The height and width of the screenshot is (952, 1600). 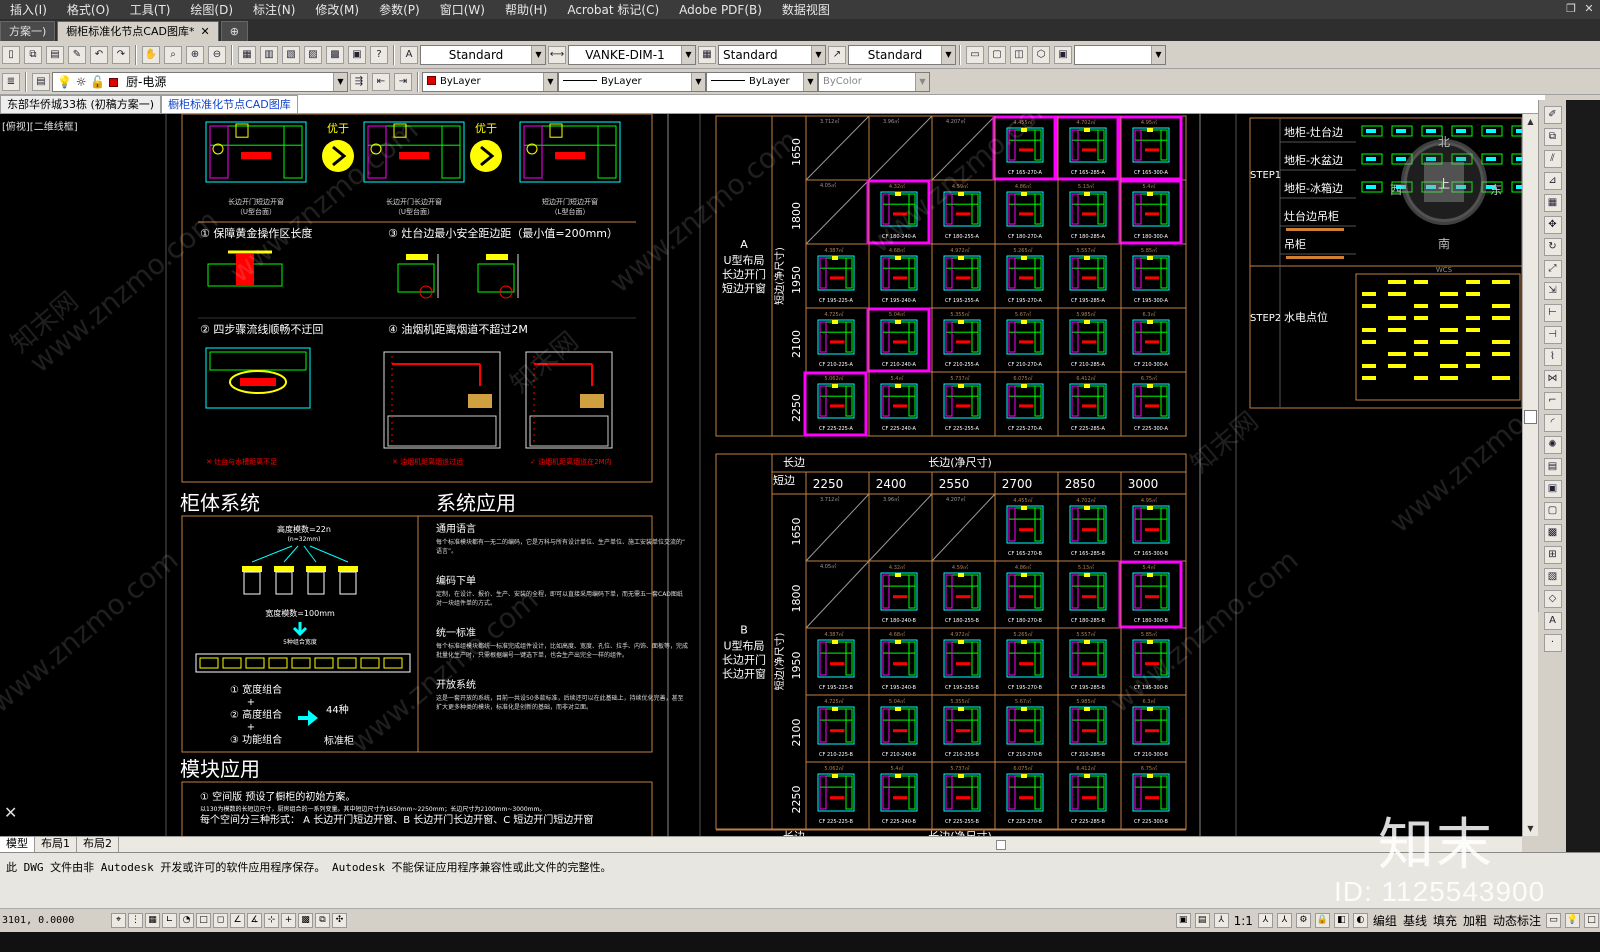 What do you see at coordinates (1571, 8) in the screenshot?
I see `restore-icon: ❐` at bounding box center [1571, 8].